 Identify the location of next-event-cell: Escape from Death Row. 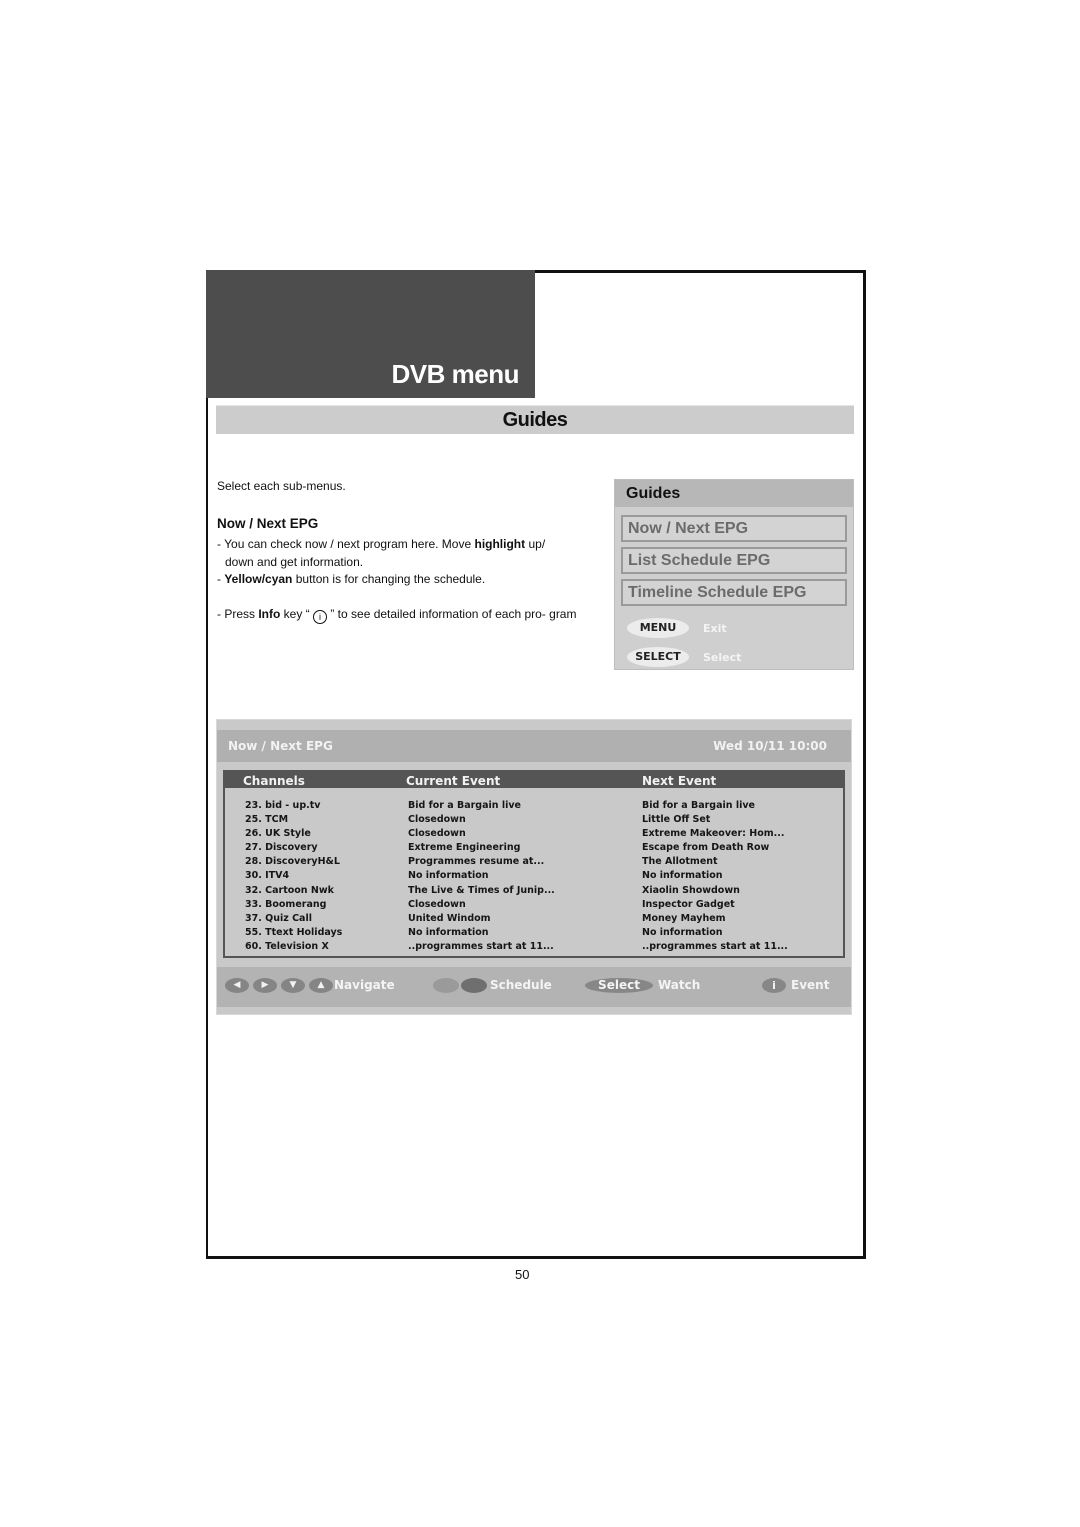
(706, 848).